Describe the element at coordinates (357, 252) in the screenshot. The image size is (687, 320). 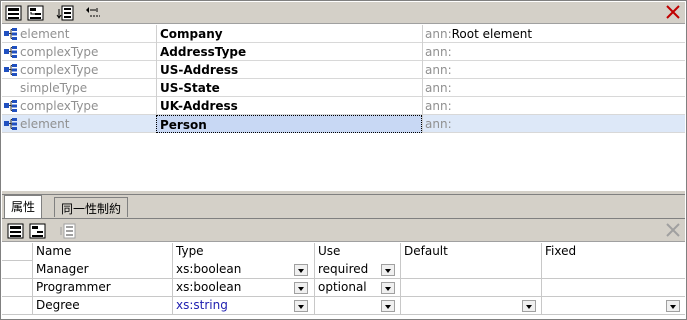
I see `column-header-use: Use` at that location.